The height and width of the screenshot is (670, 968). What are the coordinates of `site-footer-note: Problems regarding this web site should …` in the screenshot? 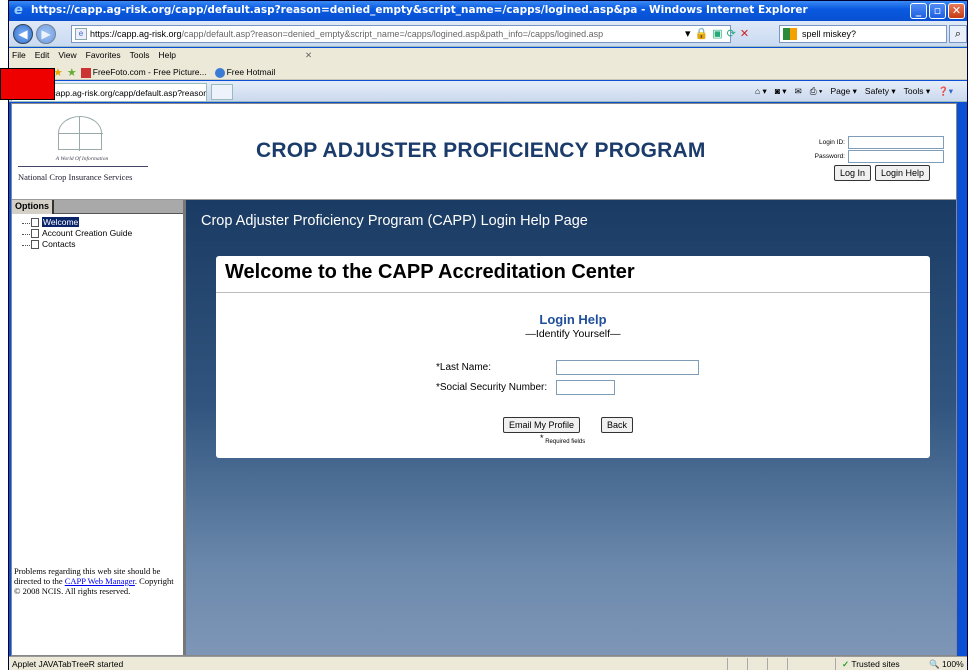 It's located at (94, 581).